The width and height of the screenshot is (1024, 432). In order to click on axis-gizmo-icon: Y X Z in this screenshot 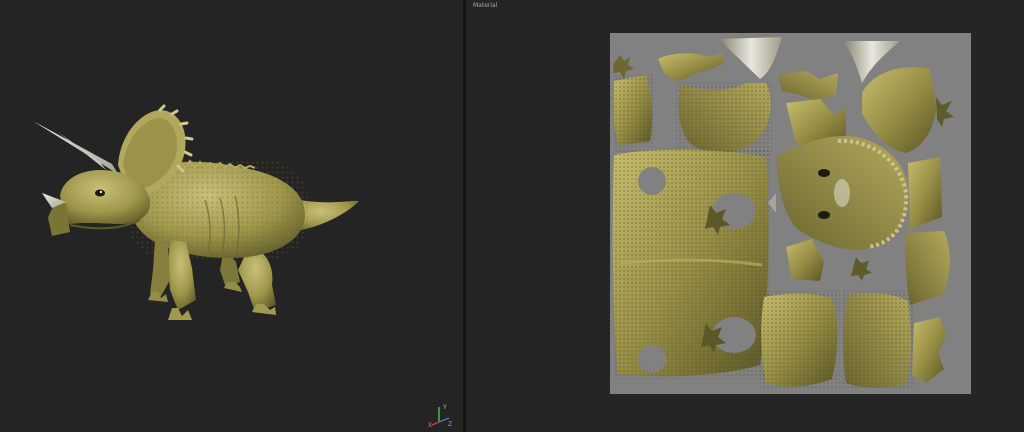, I will do `click(440, 416)`.